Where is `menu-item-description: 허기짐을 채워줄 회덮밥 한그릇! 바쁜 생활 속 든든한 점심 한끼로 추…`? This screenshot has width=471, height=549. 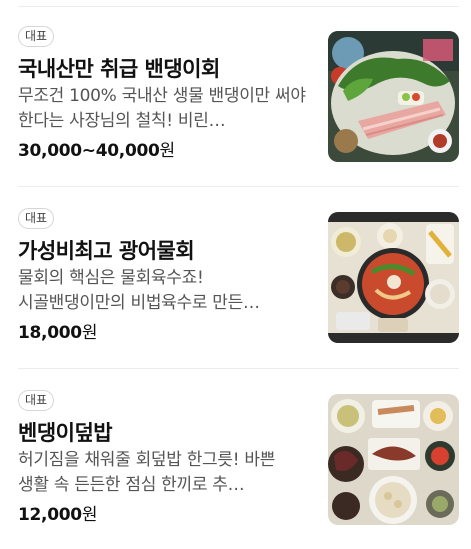 menu-item-description: 허기짐을 채워줄 회덮밥 한그릇! 바쁜 생활 속 든든한 점심 한끼로 추… is located at coordinates (147, 472).